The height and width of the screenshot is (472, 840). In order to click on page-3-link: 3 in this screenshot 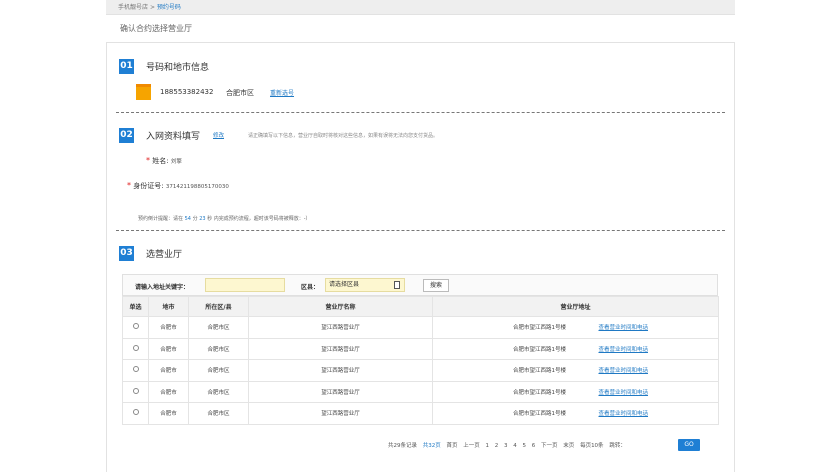, I will do `click(506, 446)`.